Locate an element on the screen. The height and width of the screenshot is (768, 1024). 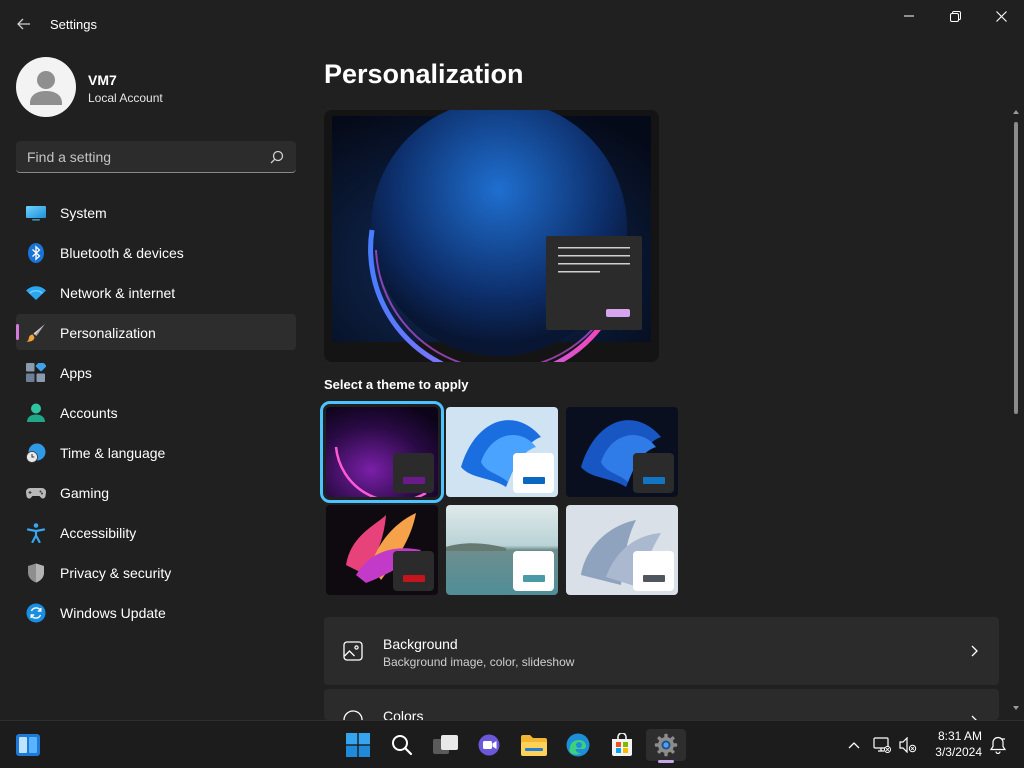
person-icon is located at coordinates (36, 412).